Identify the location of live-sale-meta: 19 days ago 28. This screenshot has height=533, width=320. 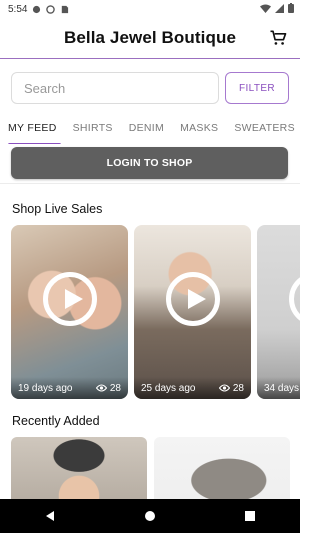
(69, 388).